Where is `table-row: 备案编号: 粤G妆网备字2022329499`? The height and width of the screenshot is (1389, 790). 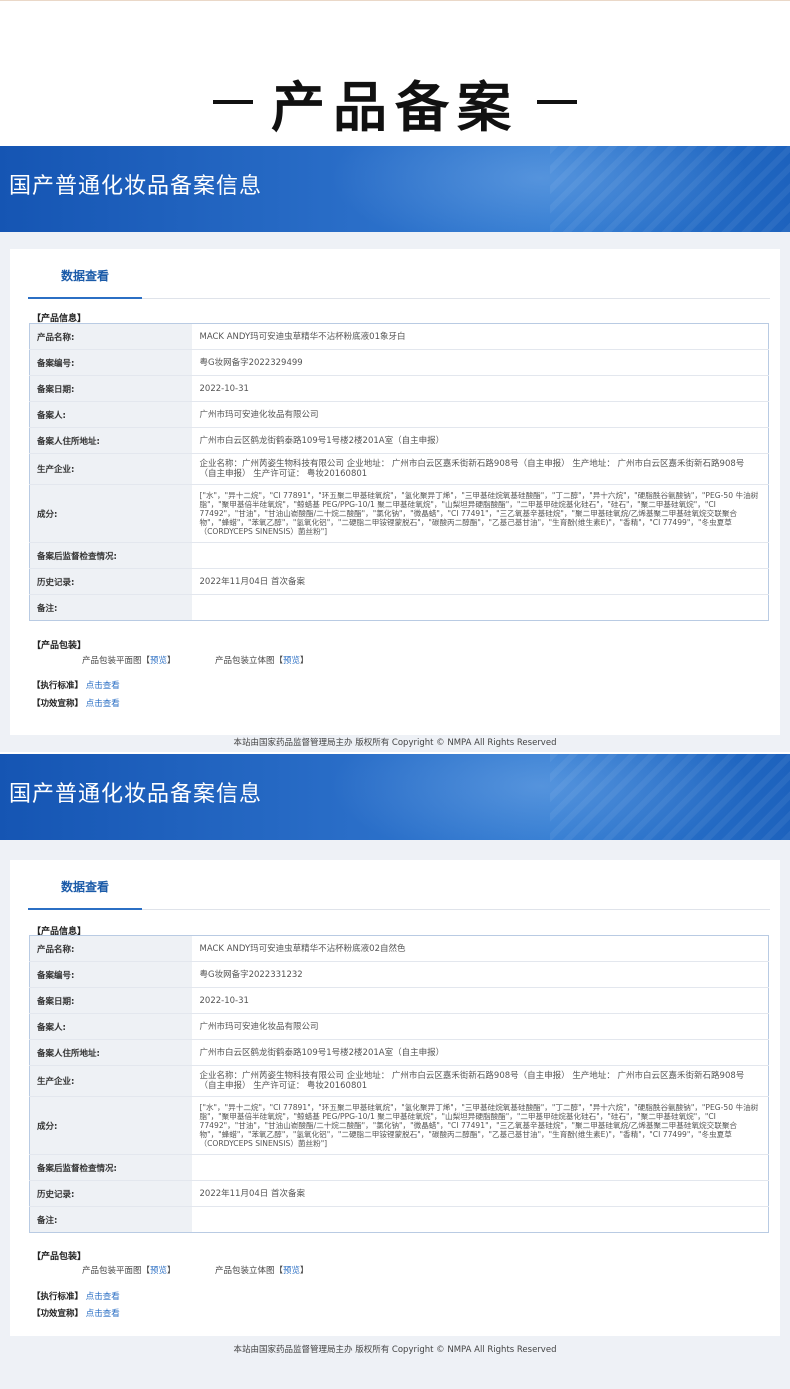
table-row: 备案编号: 粤G妆网备字2022329499 is located at coordinates (399, 362).